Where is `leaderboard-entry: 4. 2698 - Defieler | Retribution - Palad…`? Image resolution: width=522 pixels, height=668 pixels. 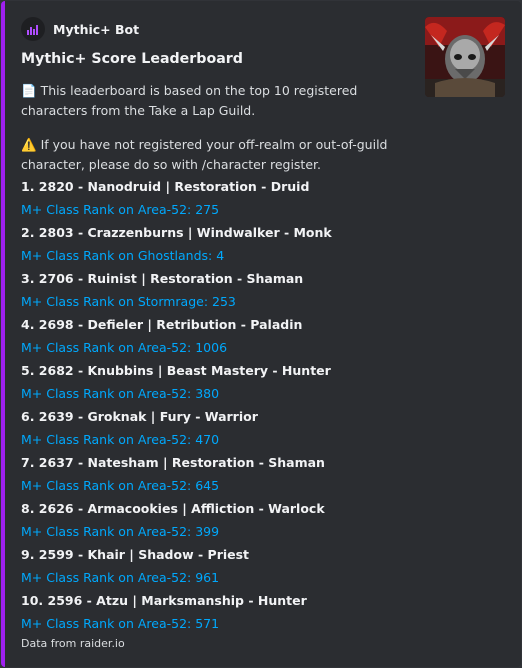 leaderboard-entry: 4. 2698 - Defieler | Retribution - Palad… is located at coordinates (256, 338).